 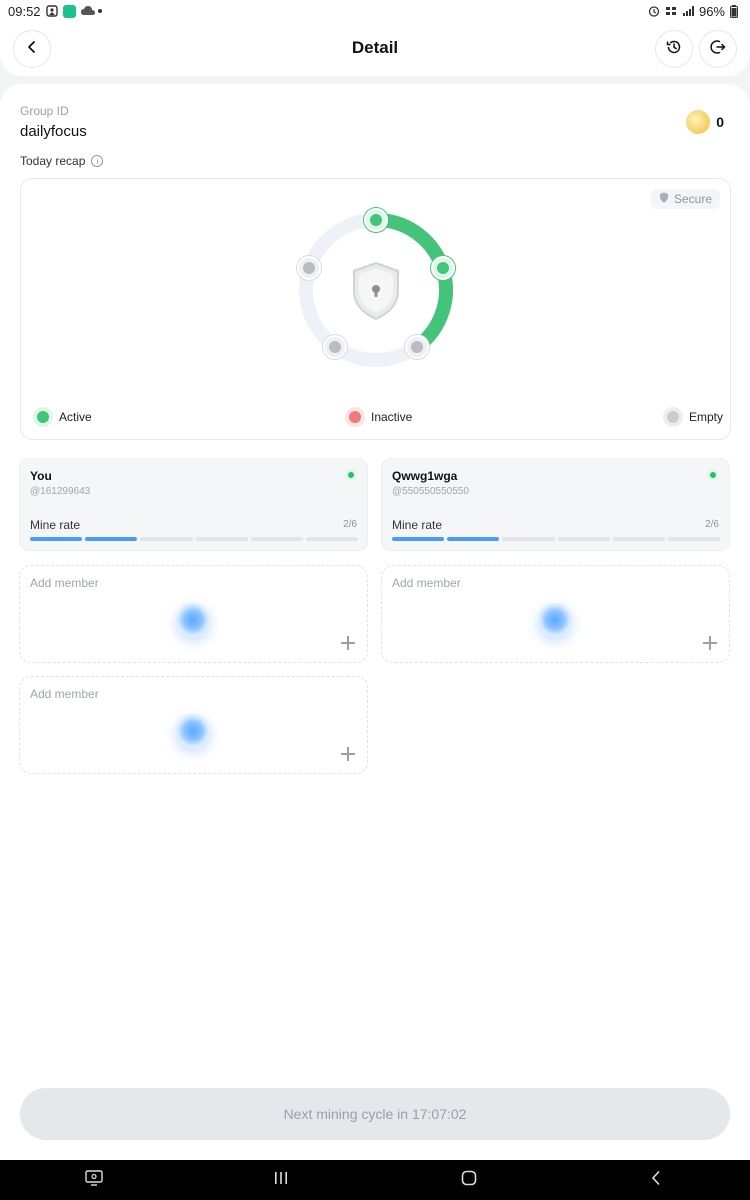 I want to click on legend-active: Active, so click(x=62, y=417).